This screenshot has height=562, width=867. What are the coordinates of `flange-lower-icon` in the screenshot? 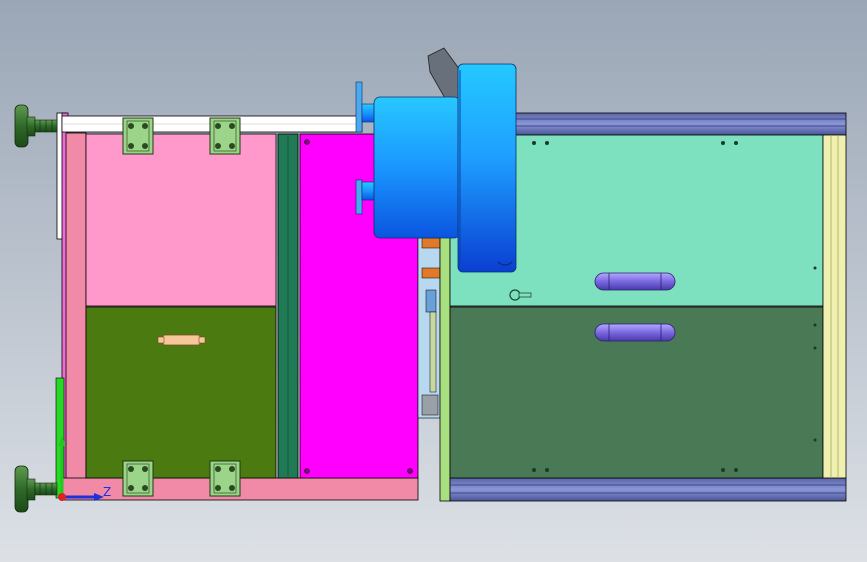 It's located at (359, 197).